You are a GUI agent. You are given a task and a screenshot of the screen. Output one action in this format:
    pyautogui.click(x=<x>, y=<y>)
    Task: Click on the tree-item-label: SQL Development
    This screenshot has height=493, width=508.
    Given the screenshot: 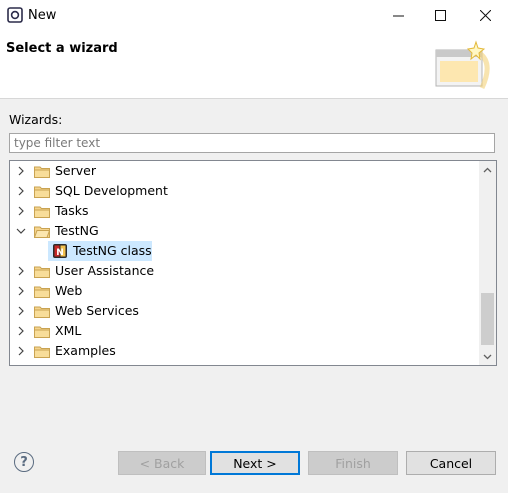 What is the action you would take?
    pyautogui.click(x=111, y=190)
    